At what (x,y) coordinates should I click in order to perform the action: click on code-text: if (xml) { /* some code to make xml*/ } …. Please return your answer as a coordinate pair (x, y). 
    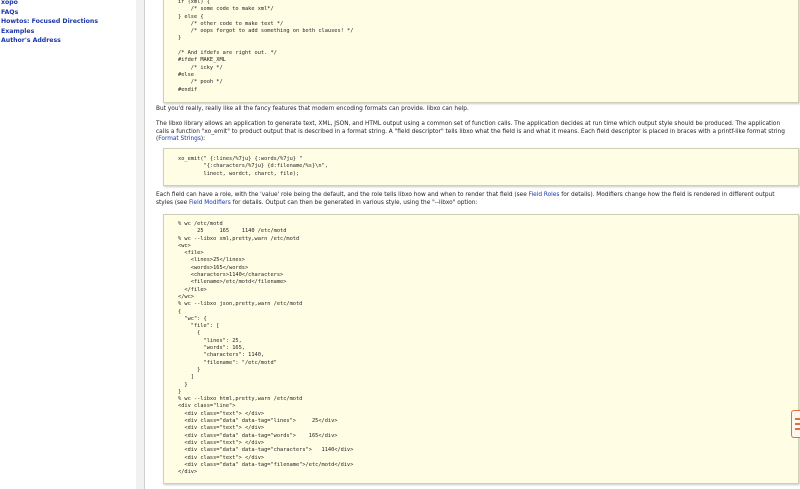
    Looking at the image, I should click on (266, 46).